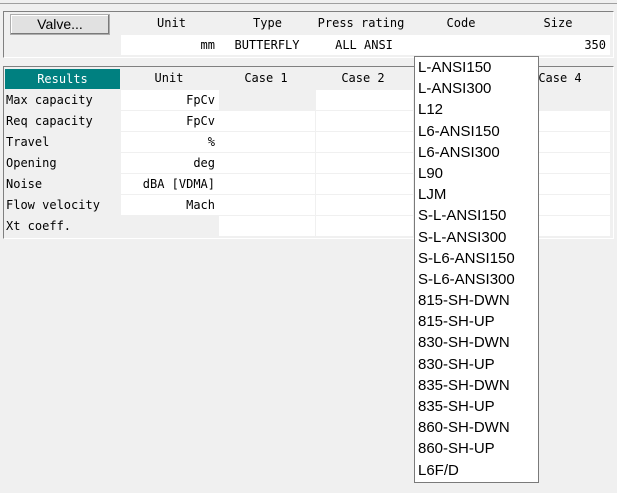  Describe the element at coordinates (363, 78) in the screenshot. I see `results-header-case-2: Case 2` at that location.